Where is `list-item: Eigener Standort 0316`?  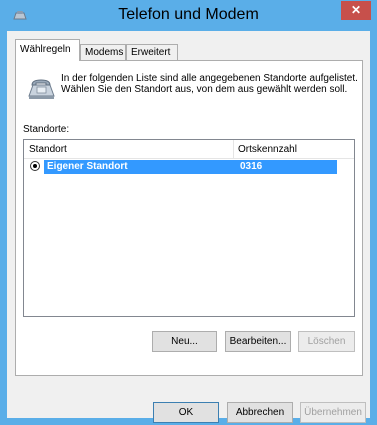
list-item: Eigener Standort 0316 is located at coordinates (181, 167).